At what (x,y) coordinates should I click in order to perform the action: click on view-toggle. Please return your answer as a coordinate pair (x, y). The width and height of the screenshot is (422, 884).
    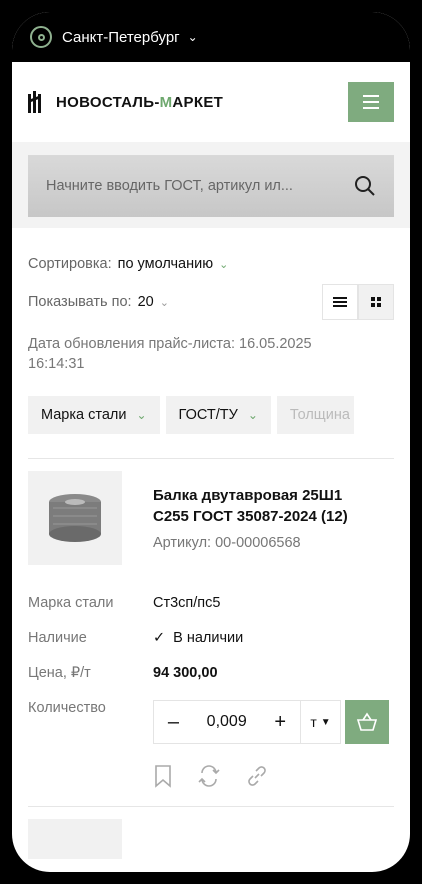
    Looking at the image, I should click on (358, 302).